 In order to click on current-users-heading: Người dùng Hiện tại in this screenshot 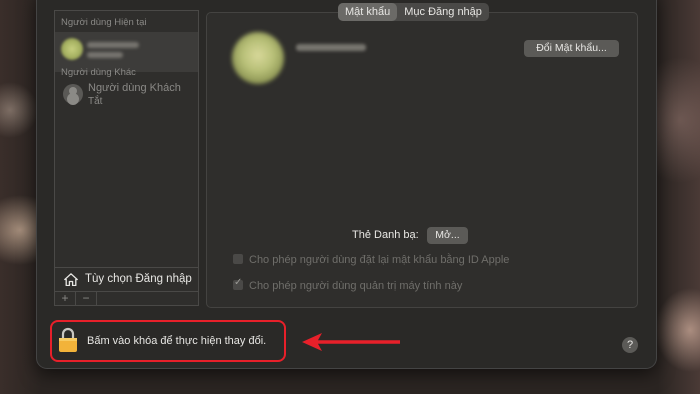, I will do `click(104, 22)`.